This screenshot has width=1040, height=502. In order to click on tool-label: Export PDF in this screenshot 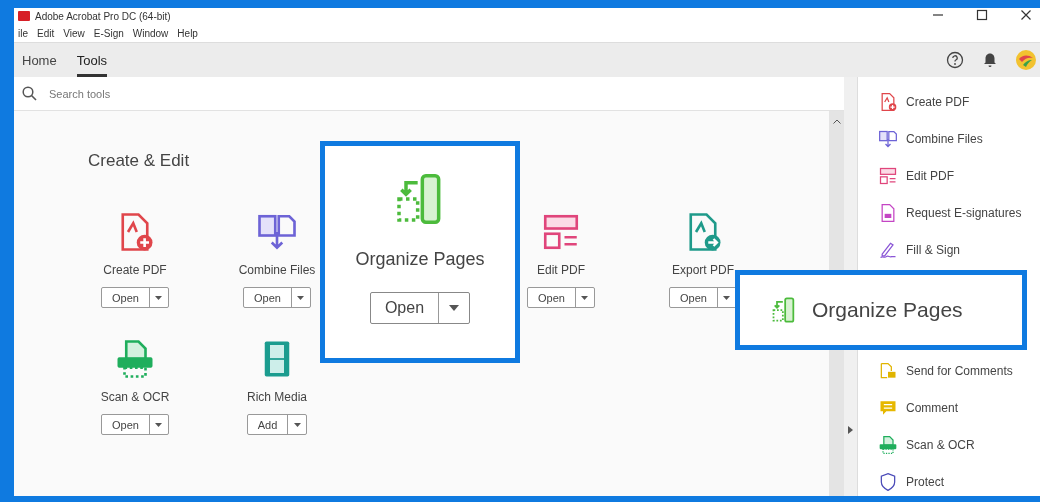, I will do `click(703, 270)`.